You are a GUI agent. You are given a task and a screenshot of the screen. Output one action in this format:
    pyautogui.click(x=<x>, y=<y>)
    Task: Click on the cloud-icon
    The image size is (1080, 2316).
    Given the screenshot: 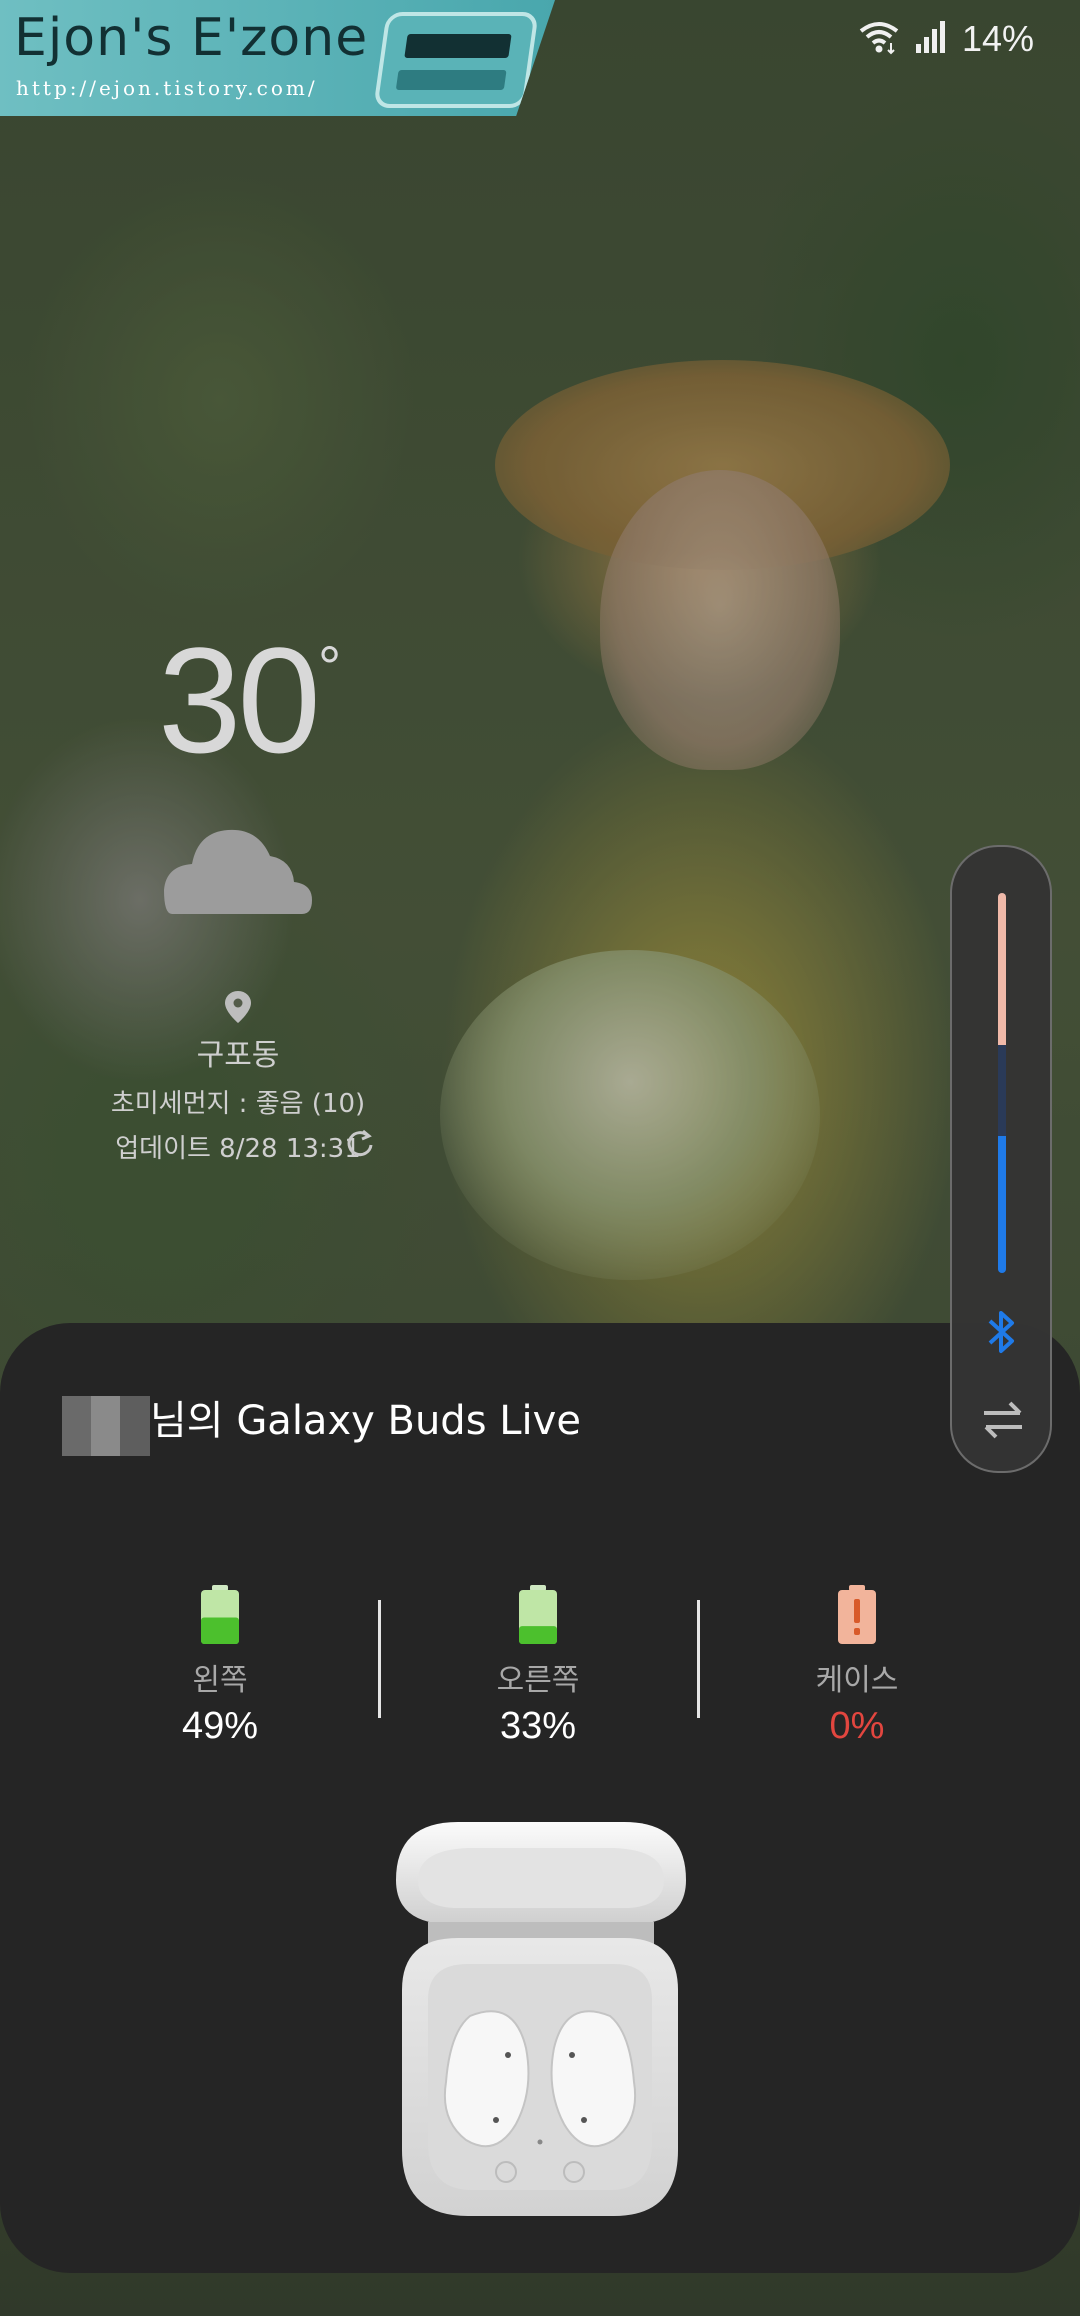 What is the action you would take?
    pyautogui.click(x=237, y=873)
    